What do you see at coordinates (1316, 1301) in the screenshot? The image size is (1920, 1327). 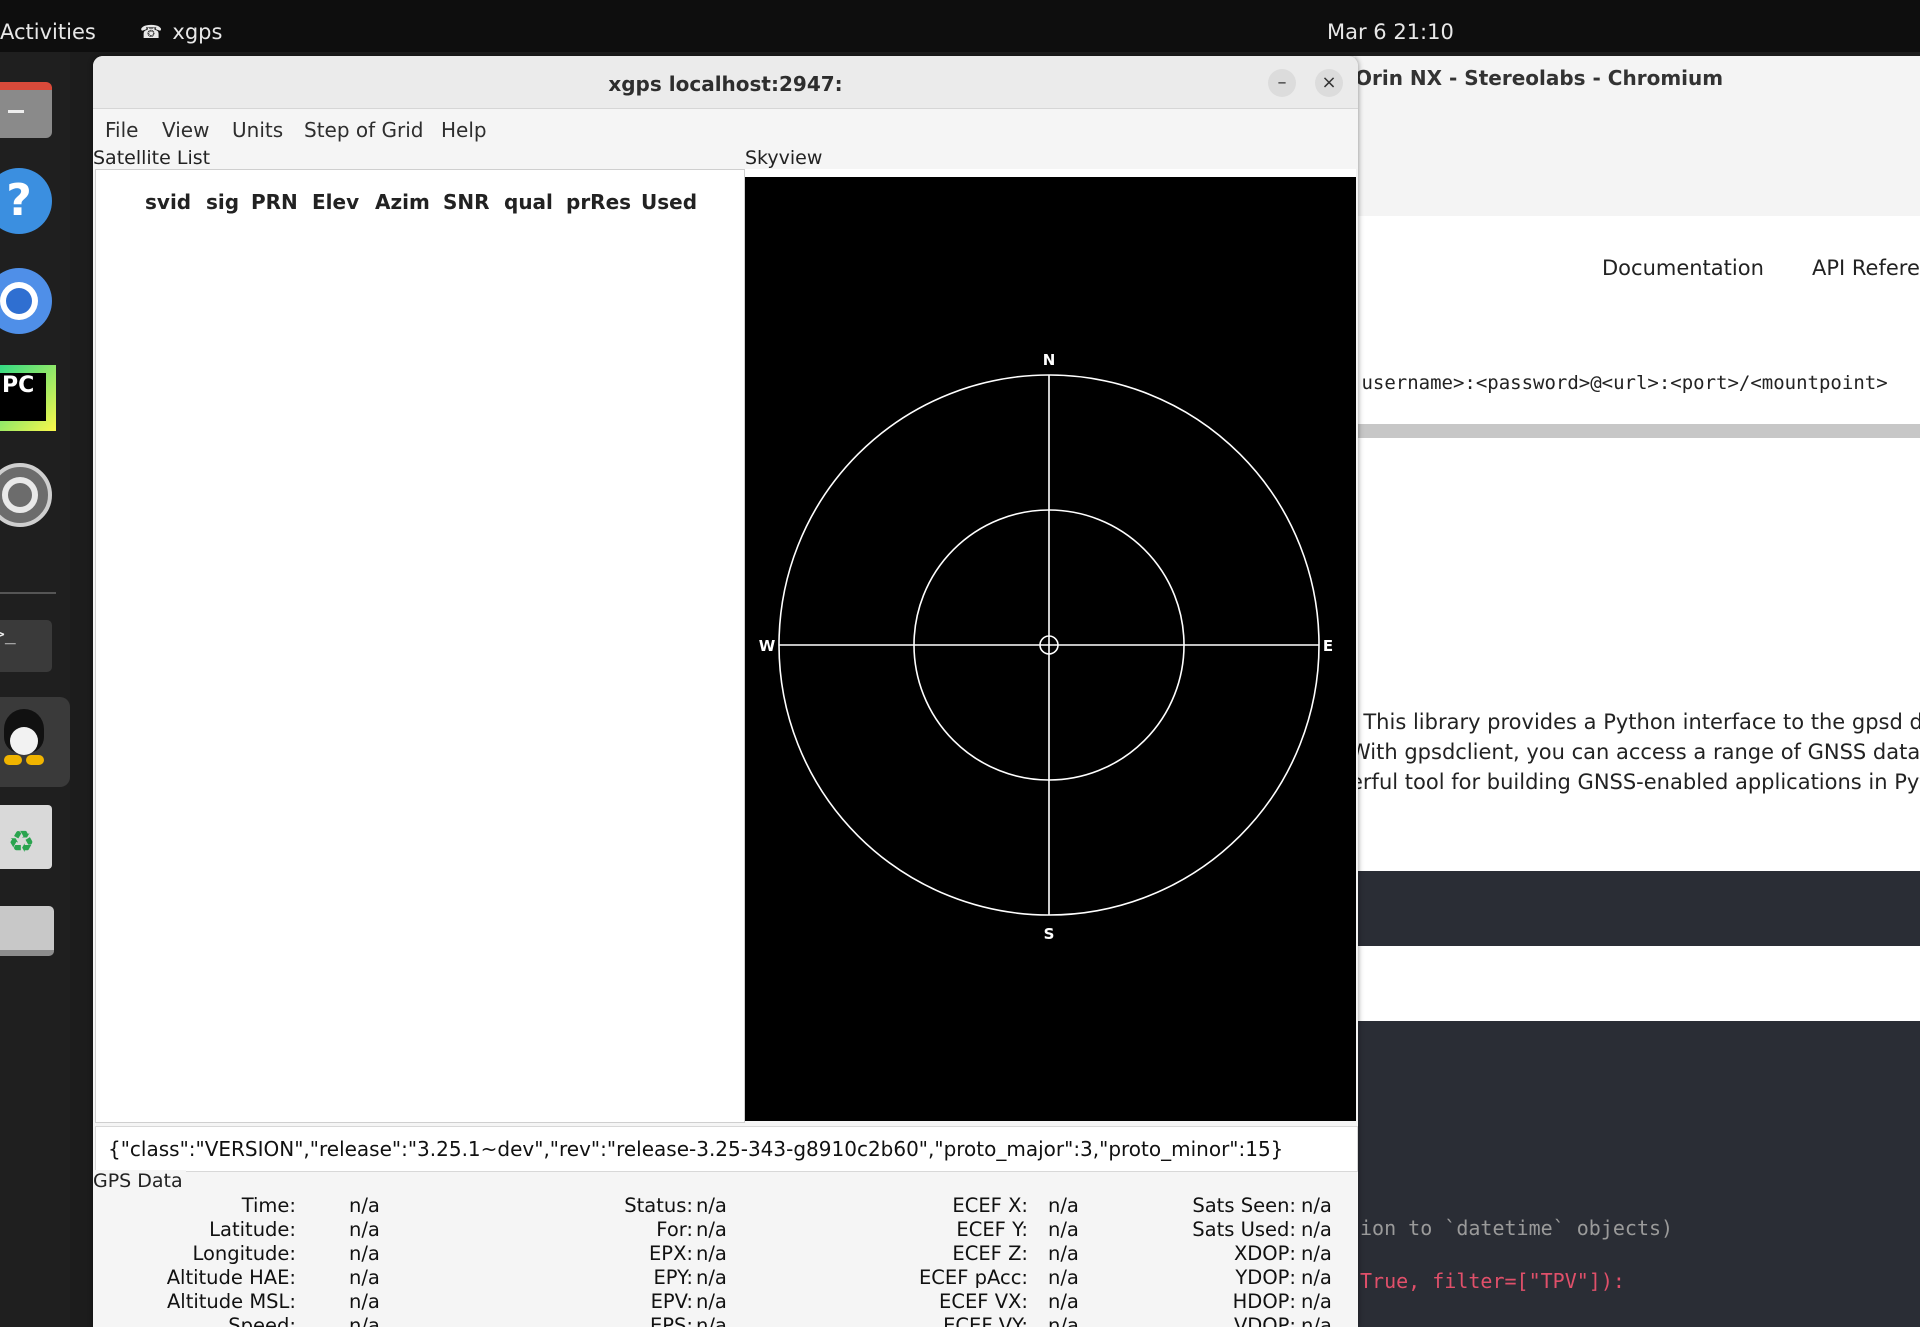 I see `hdop-value: n/a` at bounding box center [1316, 1301].